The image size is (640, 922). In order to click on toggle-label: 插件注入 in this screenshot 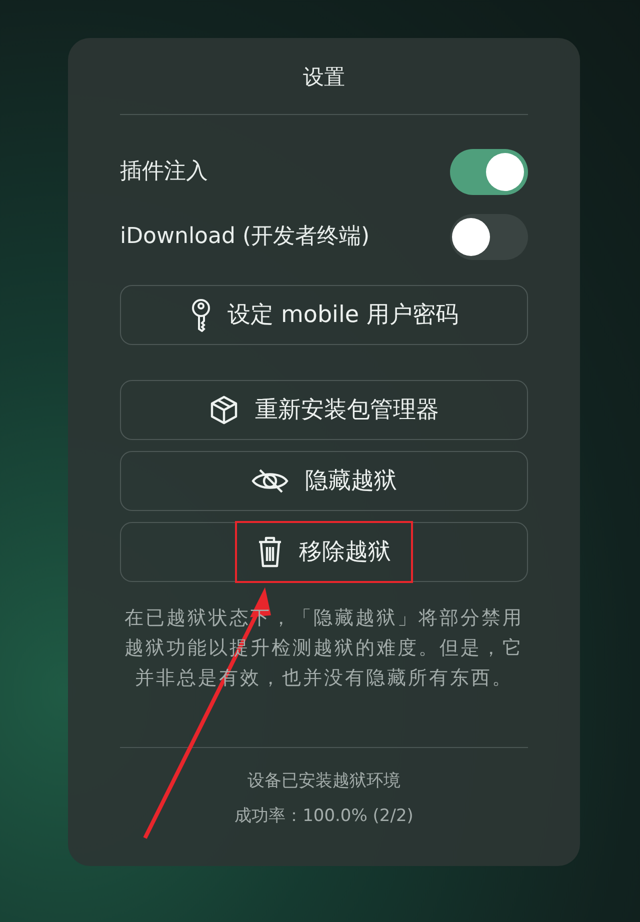, I will do `click(164, 172)`.